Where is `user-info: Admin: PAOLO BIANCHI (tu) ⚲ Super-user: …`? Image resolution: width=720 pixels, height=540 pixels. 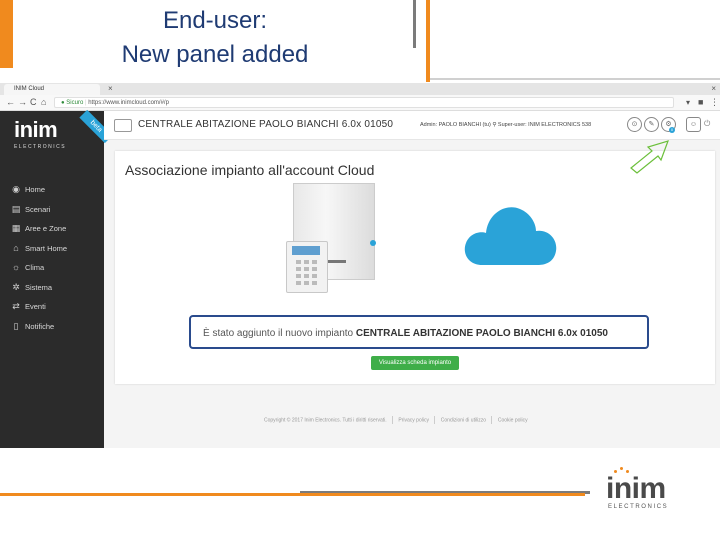
user-info: Admin: PAOLO BIANCHI (tu) ⚲ Super-user: … is located at coordinates (505, 125).